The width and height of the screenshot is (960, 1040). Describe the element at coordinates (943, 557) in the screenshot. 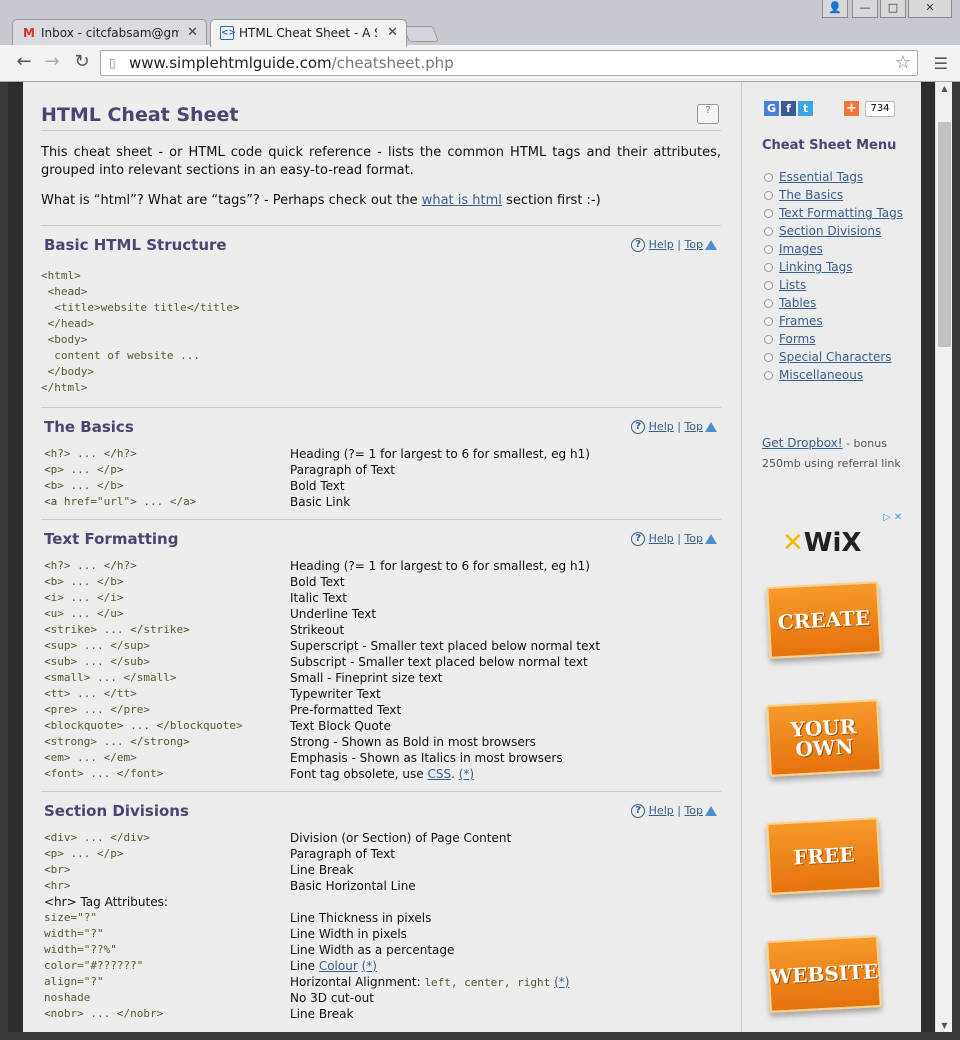

I see `scrollbar: ▲ ▼` at that location.